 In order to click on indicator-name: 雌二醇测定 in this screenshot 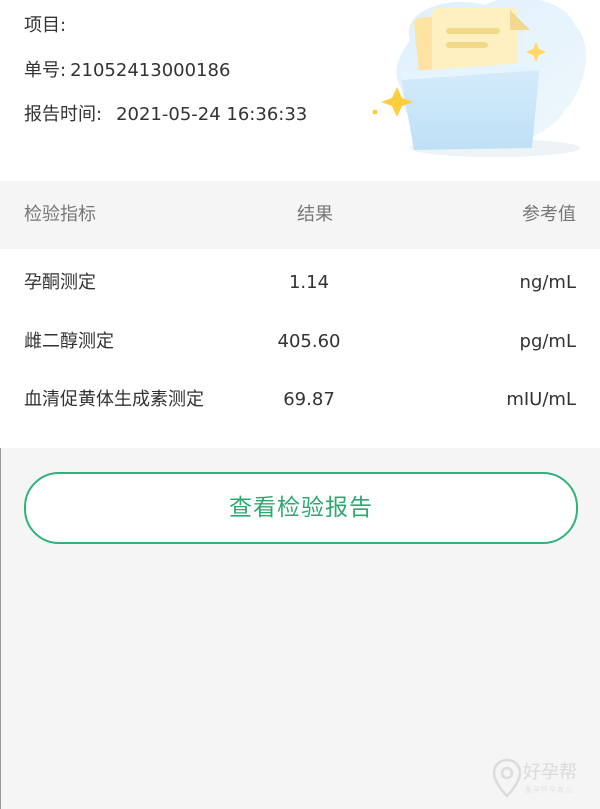, I will do `click(69, 341)`.